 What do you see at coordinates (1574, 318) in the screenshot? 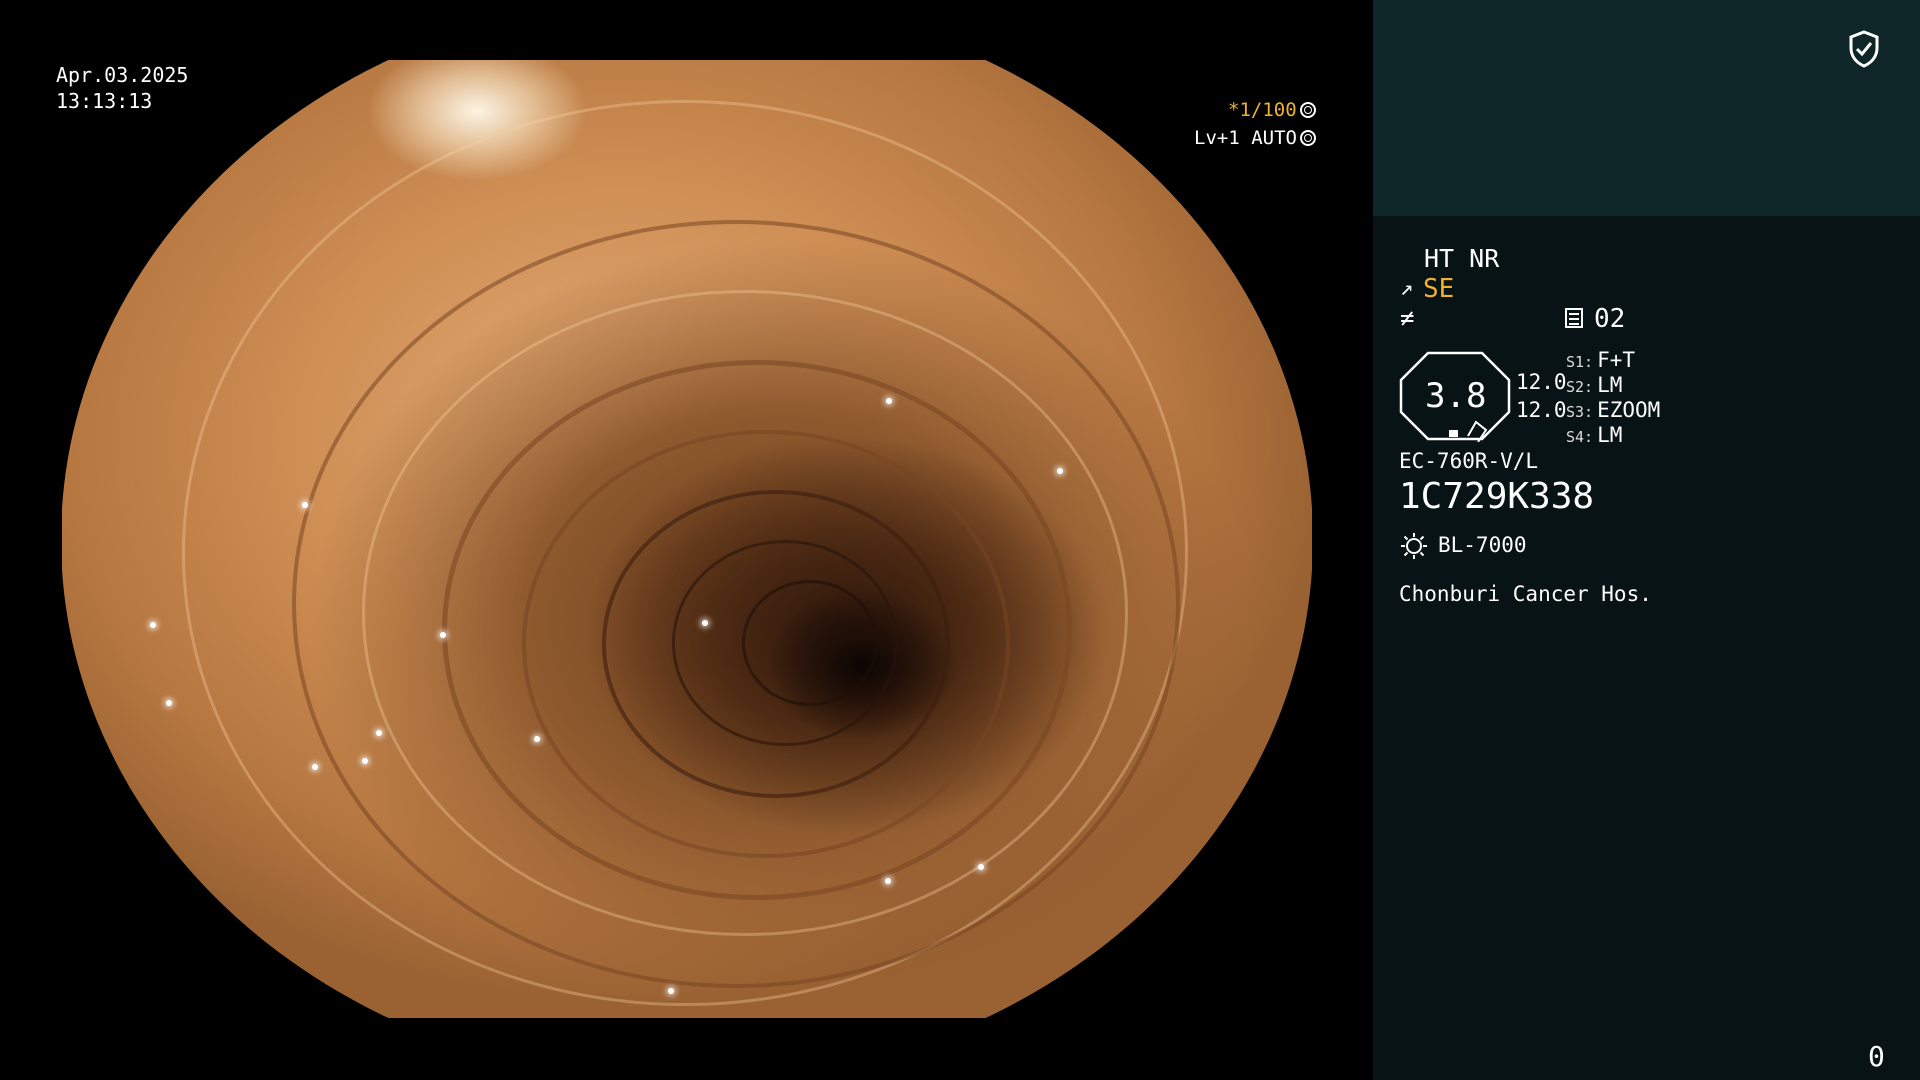
I see `memory-icon` at bounding box center [1574, 318].